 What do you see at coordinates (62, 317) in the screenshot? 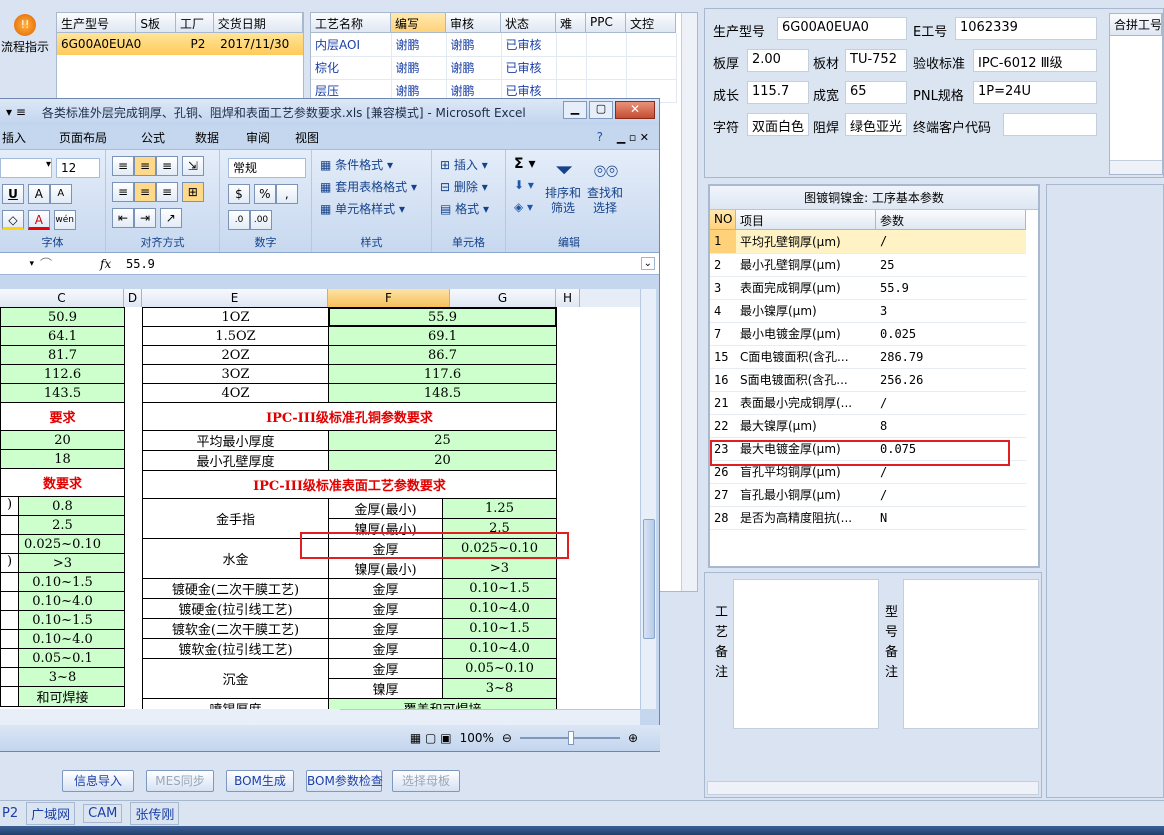
I see `sheet-cell: 50.9` at bounding box center [62, 317].